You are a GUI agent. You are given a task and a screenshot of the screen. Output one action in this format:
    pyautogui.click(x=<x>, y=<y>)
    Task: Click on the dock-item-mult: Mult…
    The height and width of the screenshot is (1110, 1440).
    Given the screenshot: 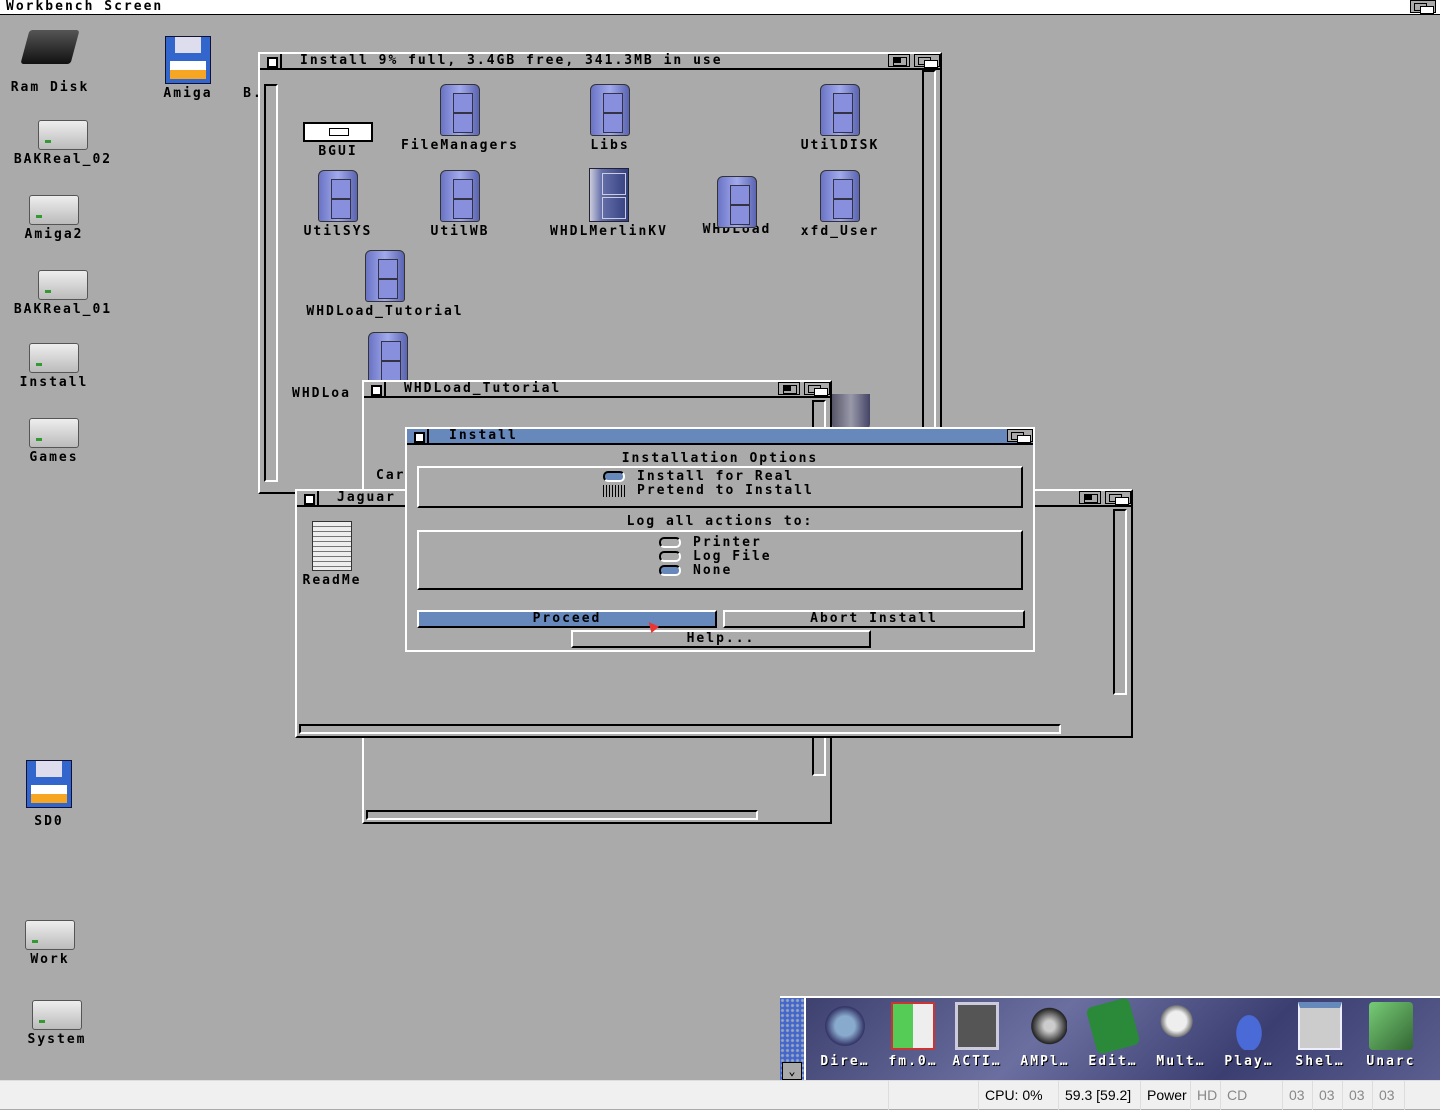 What is the action you would take?
    pyautogui.click(x=1181, y=1035)
    